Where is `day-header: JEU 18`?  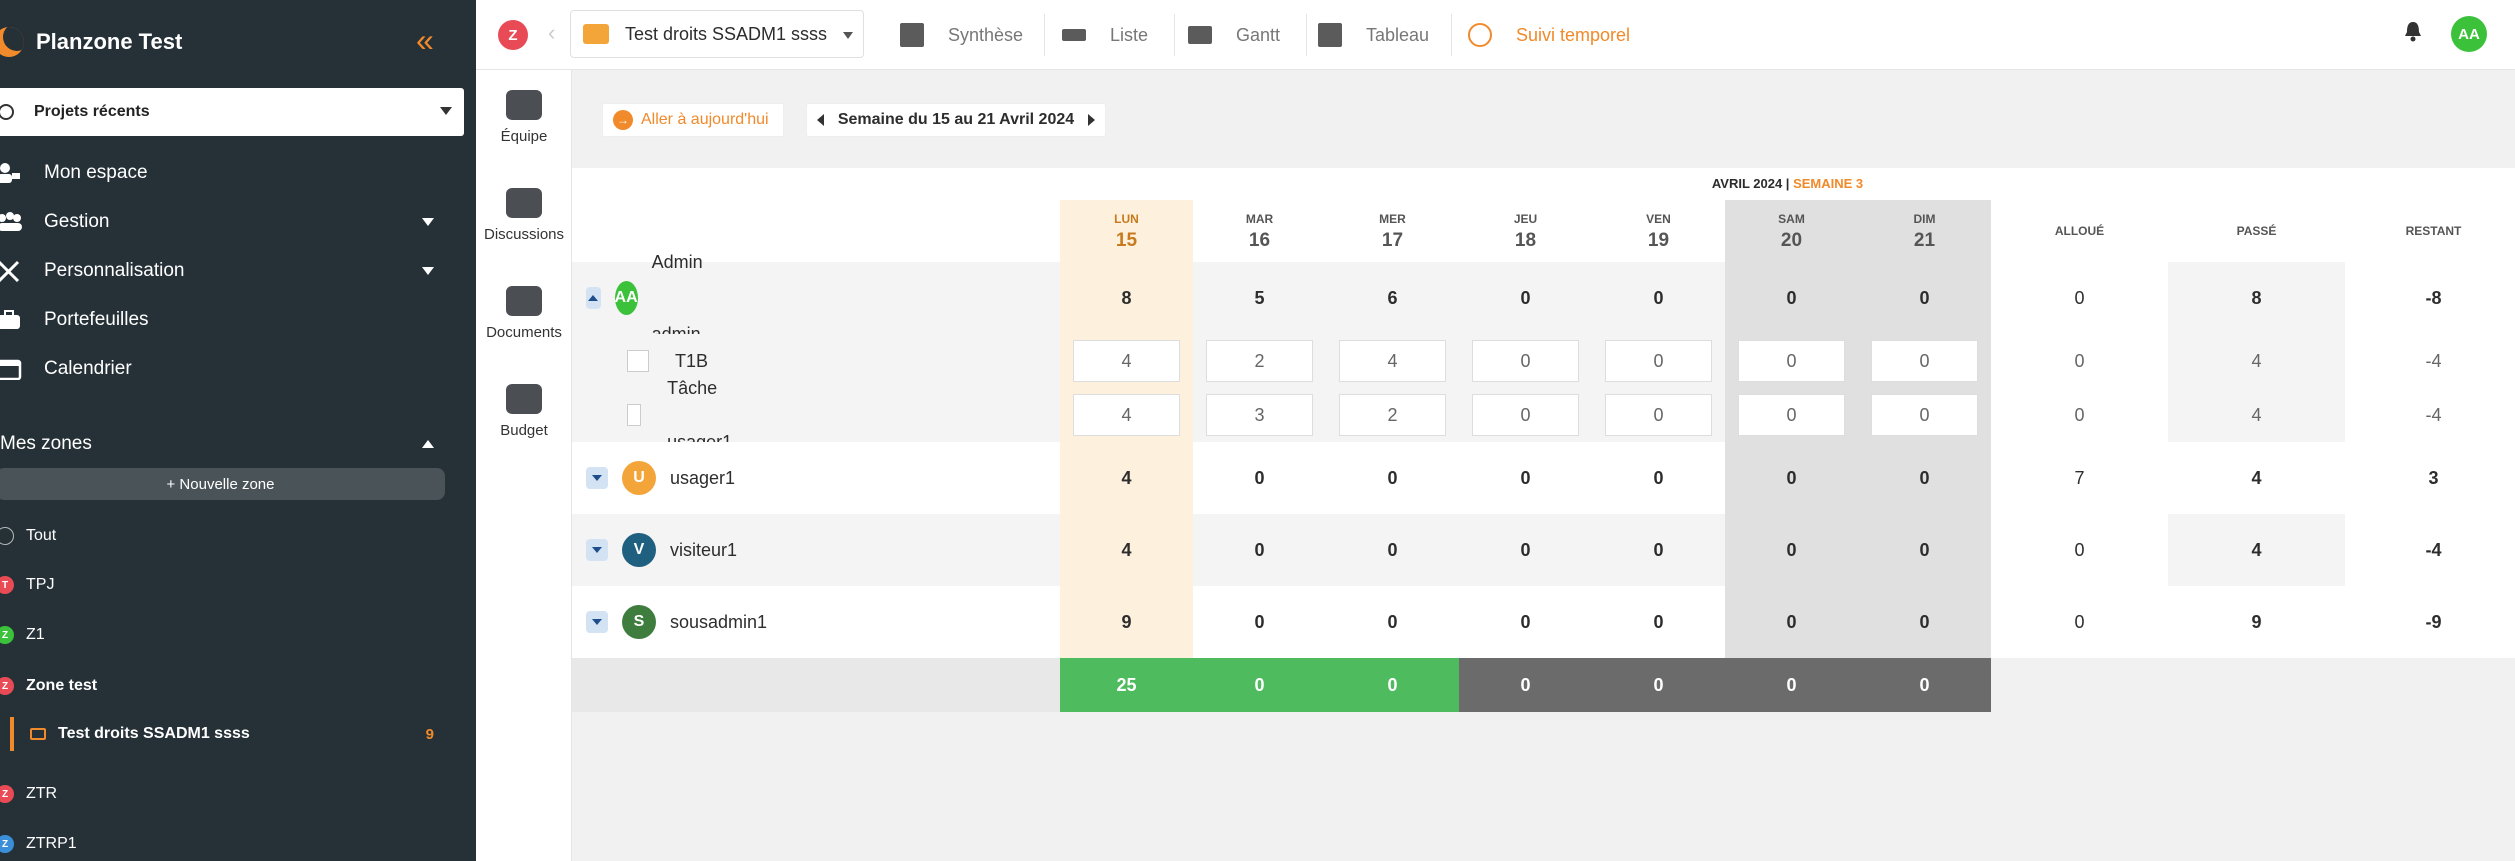 day-header: JEU 18 is located at coordinates (1525, 231).